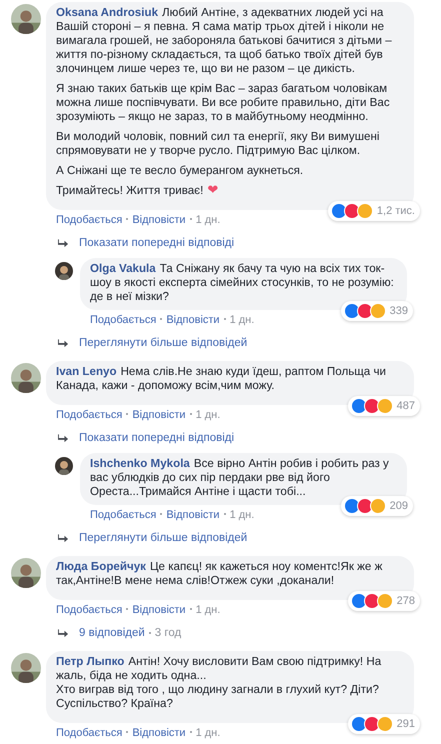 This screenshot has width=441, height=744. Describe the element at coordinates (130, 191) in the screenshot. I see `comment-text: Тримайтесь! Життя триває!` at that location.